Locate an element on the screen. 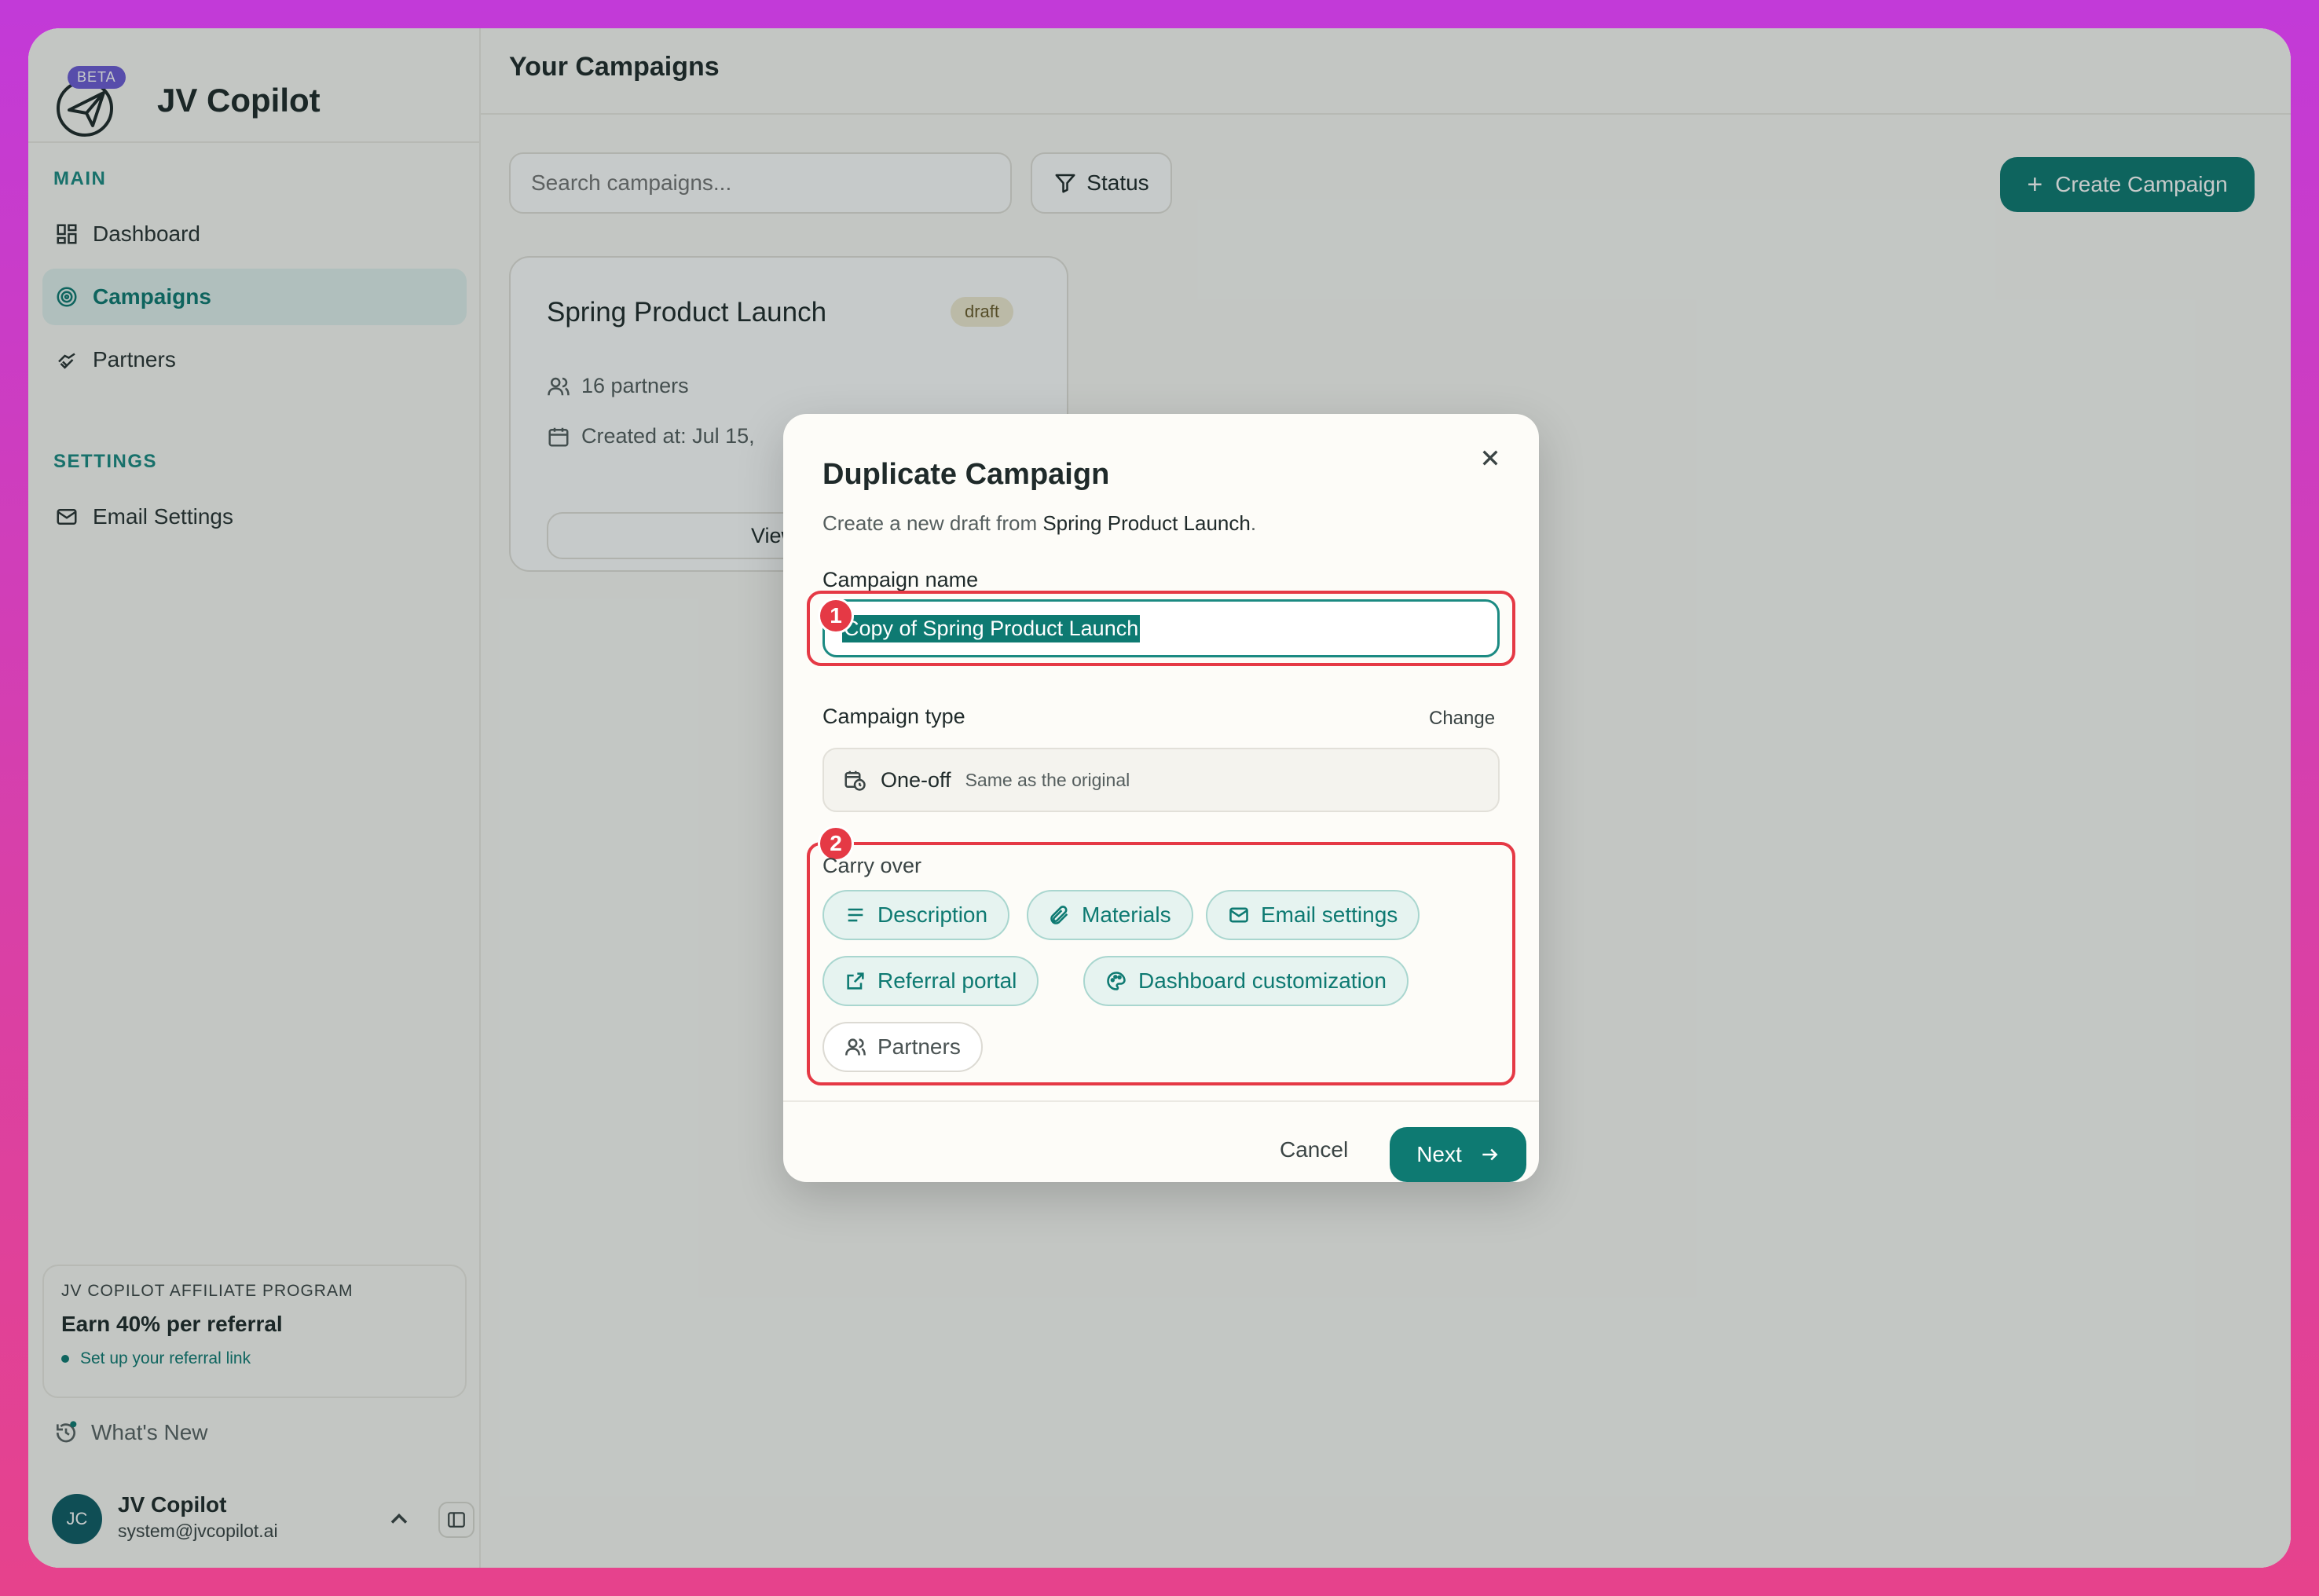 Image resolution: width=2319 pixels, height=1596 pixels. chip-dashboard-customization: Dashboard customization is located at coordinates (1246, 981).